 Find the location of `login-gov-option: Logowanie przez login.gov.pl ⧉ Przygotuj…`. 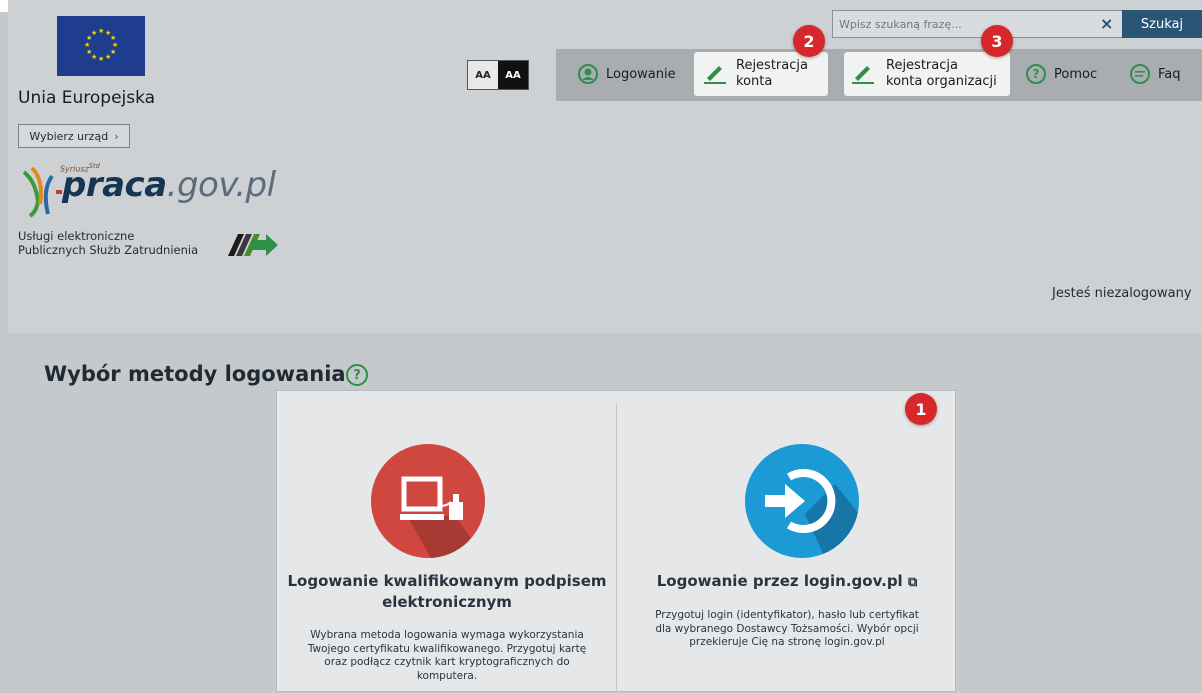

login-gov-option: Logowanie przez login.gov.pl ⧉ Przygotuj… is located at coordinates (787, 542).